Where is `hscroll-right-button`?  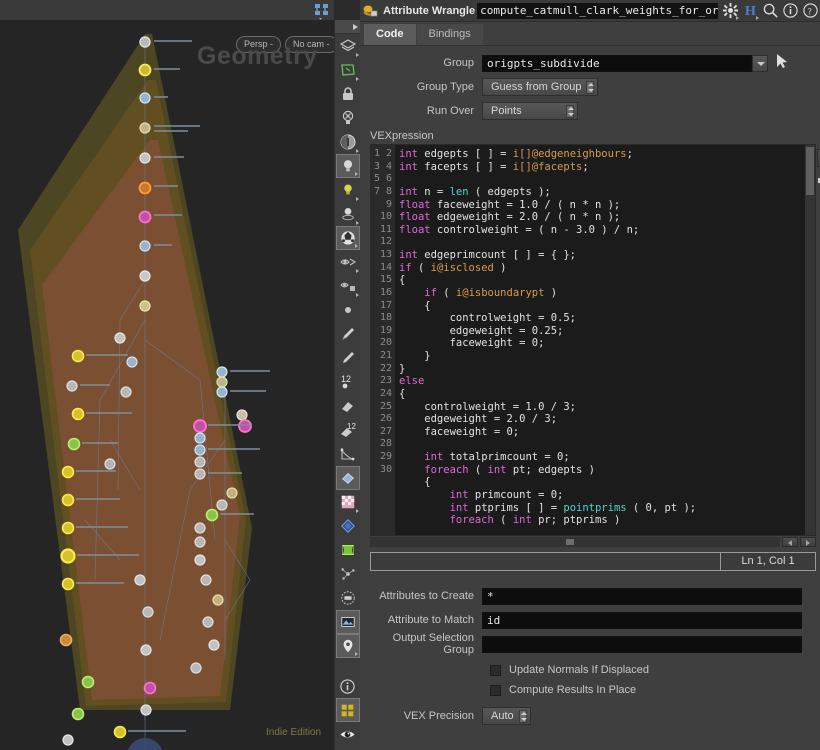
hscroll-right-button is located at coordinates (808, 542).